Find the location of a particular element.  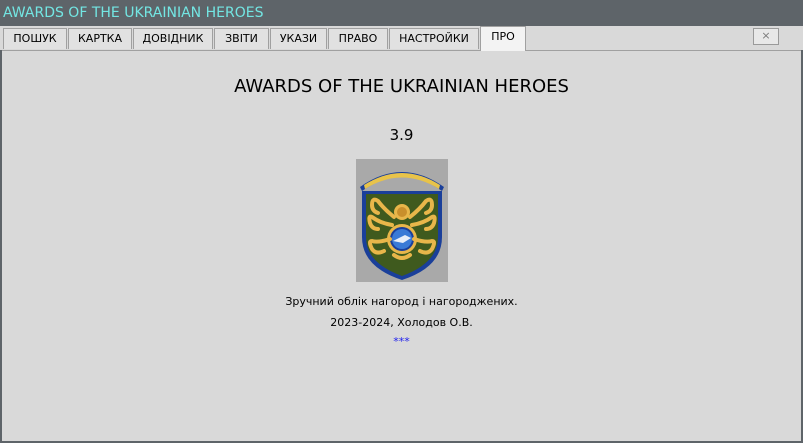

version-label: 3.9 is located at coordinates (401, 135).